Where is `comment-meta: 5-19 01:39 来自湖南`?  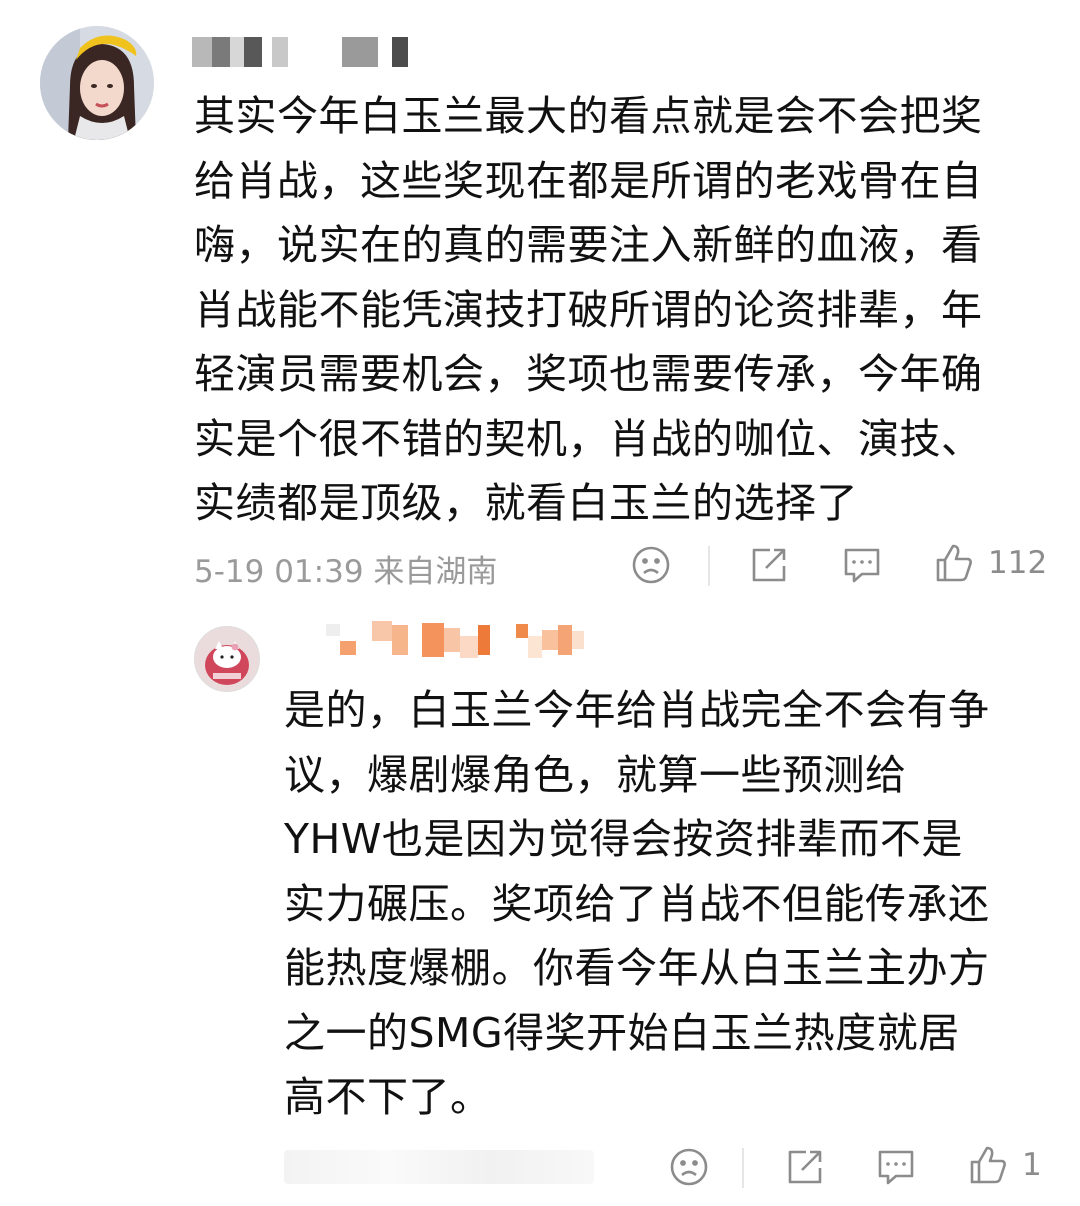 comment-meta: 5-19 01:39 来自湖南 is located at coordinates (346, 572).